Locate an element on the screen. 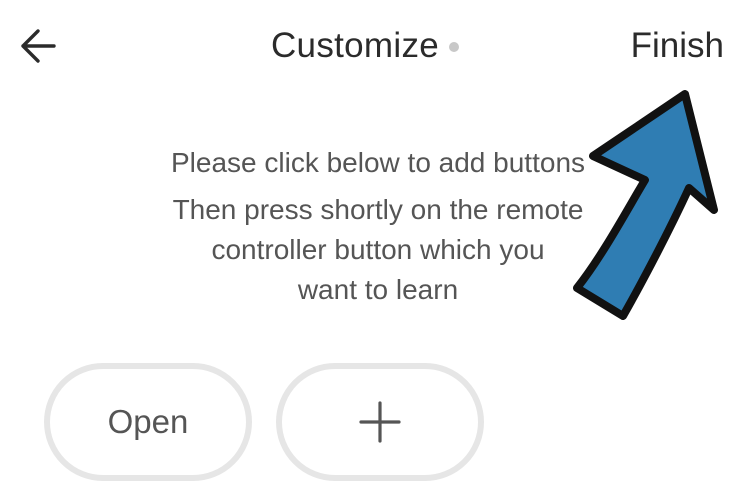 This screenshot has height=493, width=730. add-button is located at coordinates (380, 422).